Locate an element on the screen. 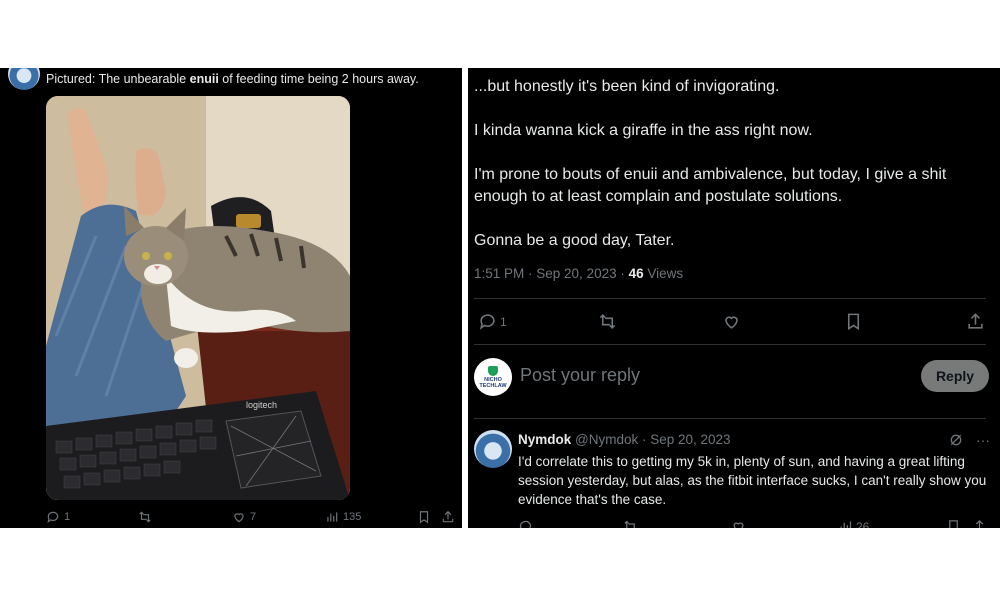 This screenshot has height=600, width=1000. tweet-views-count: 46 is located at coordinates (636, 273).